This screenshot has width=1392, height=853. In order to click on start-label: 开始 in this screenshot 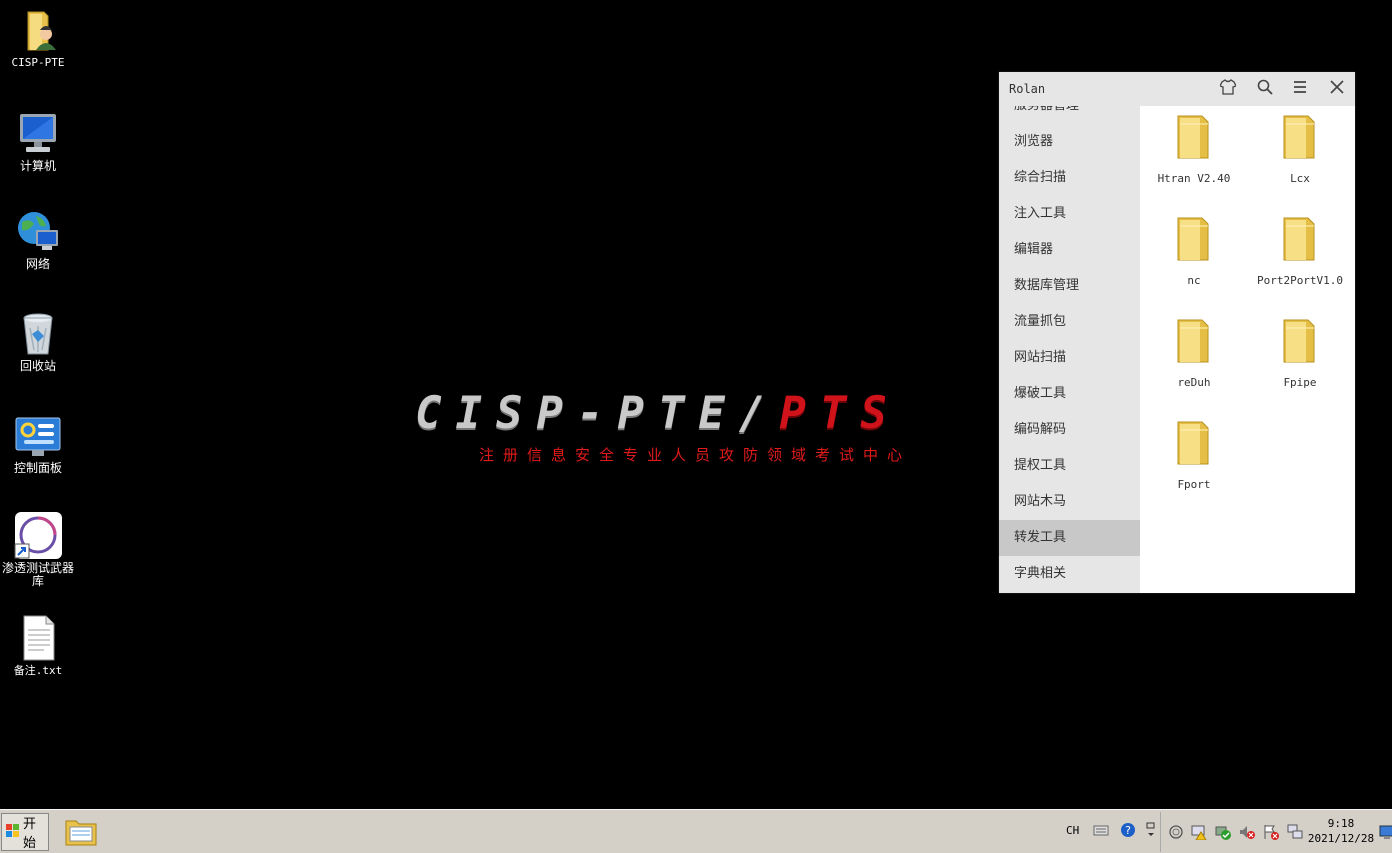, I will do `click(30, 833)`.